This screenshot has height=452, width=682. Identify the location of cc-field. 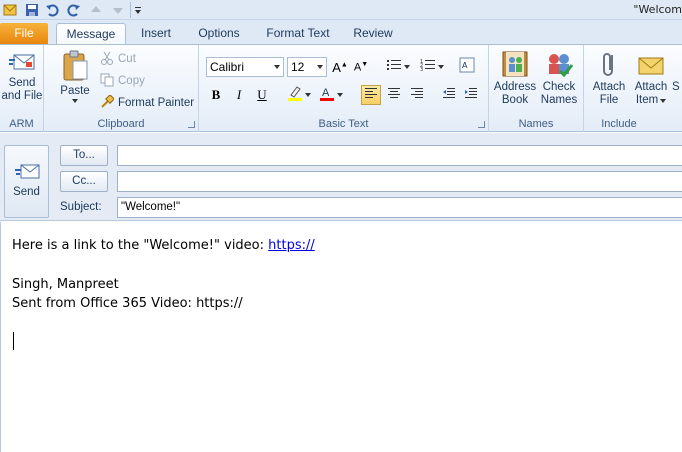
(399, 181).